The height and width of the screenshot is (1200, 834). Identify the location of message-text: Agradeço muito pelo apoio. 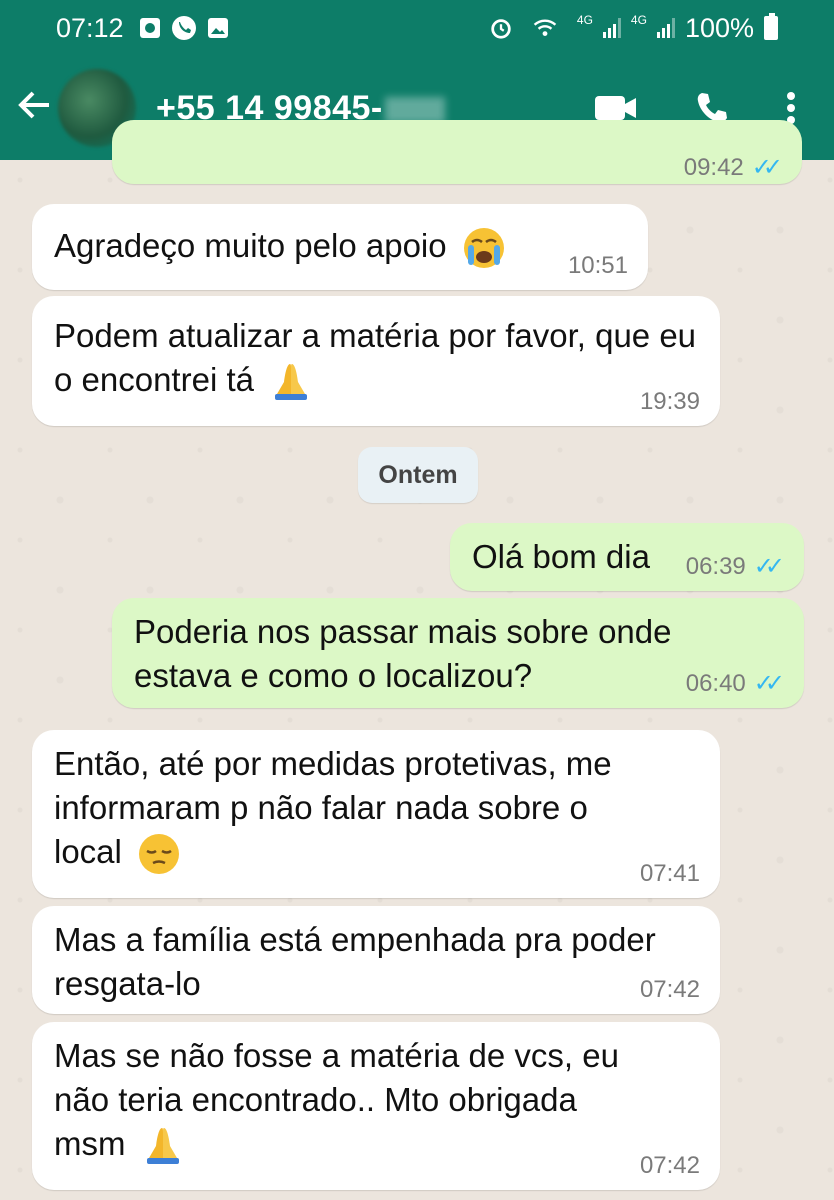
(250, 245).